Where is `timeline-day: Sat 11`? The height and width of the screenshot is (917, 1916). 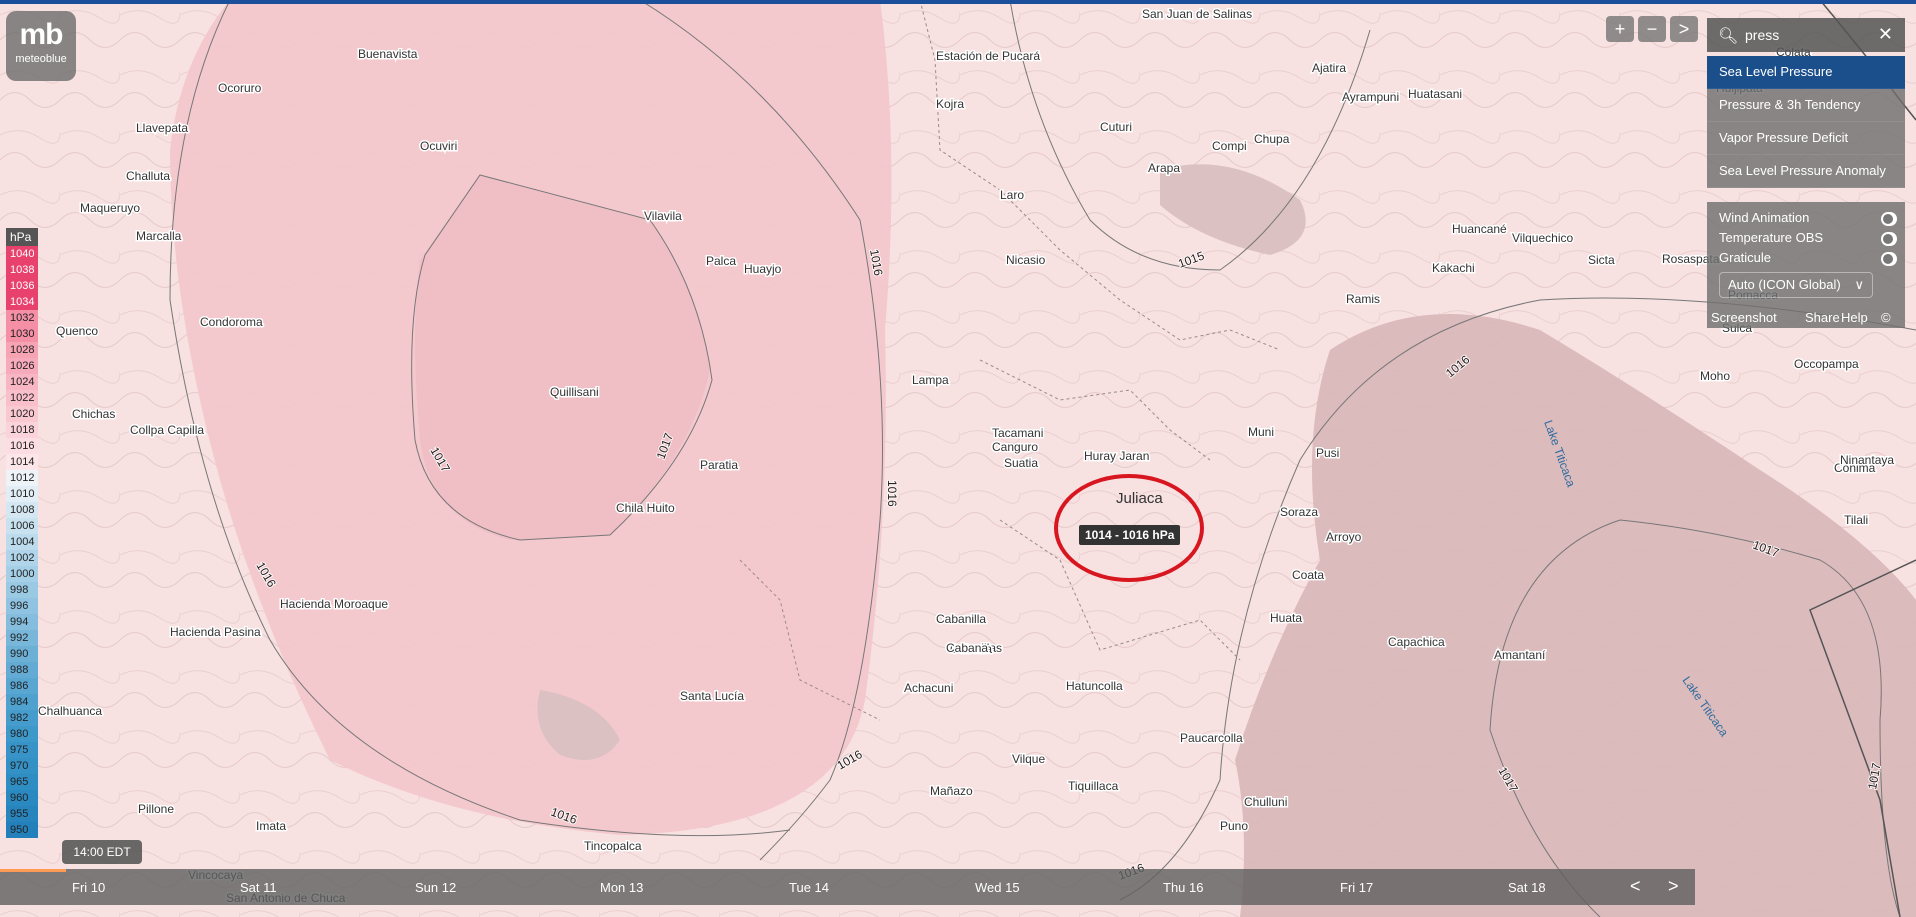
timeline-day: Sat 11 is located at coordinates (258, 887).